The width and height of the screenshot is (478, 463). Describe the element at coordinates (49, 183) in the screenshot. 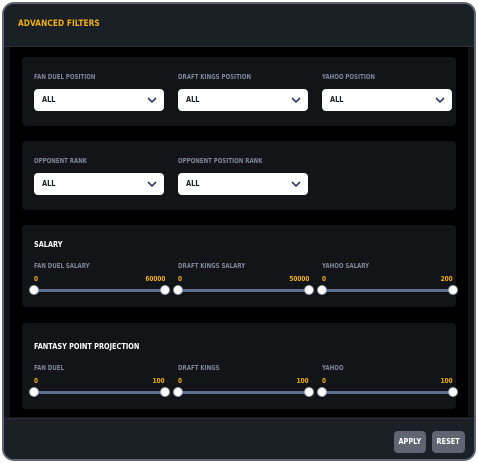

I see `opponent-rank-value: ALL` at that location.